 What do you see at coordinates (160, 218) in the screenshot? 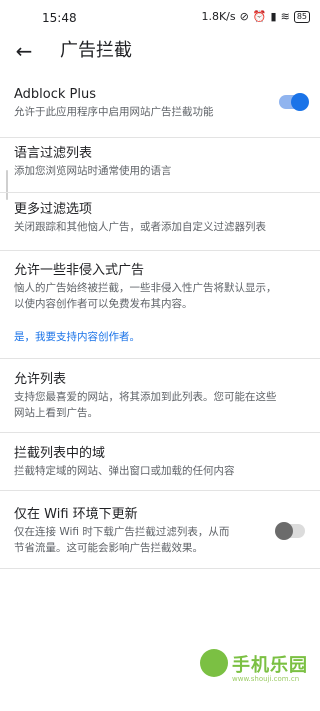
I see `setting-more-filters: 更多过滤选项 关闭跟踪和其他恼人广告，或者添加自定义过滤器列表` at bounding box center [160, 218].